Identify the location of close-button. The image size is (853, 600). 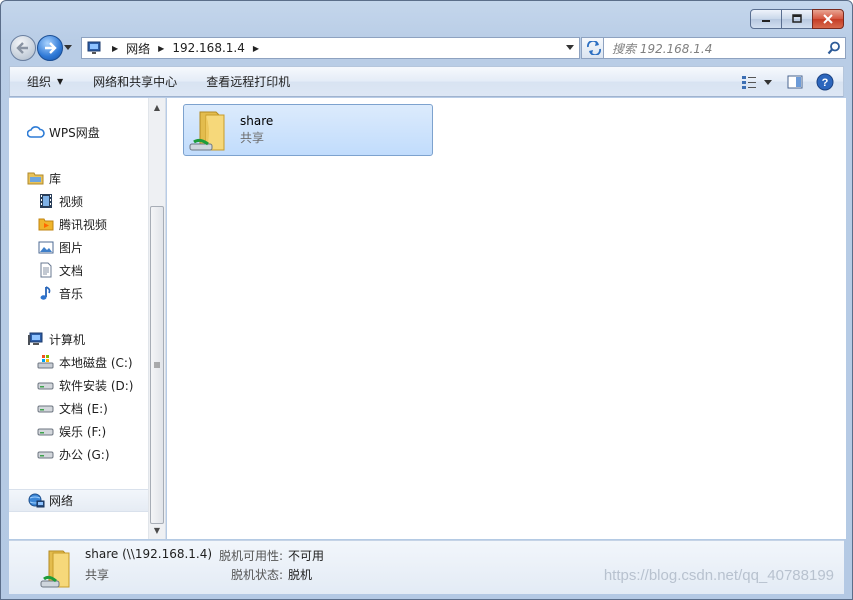
(828, 19).